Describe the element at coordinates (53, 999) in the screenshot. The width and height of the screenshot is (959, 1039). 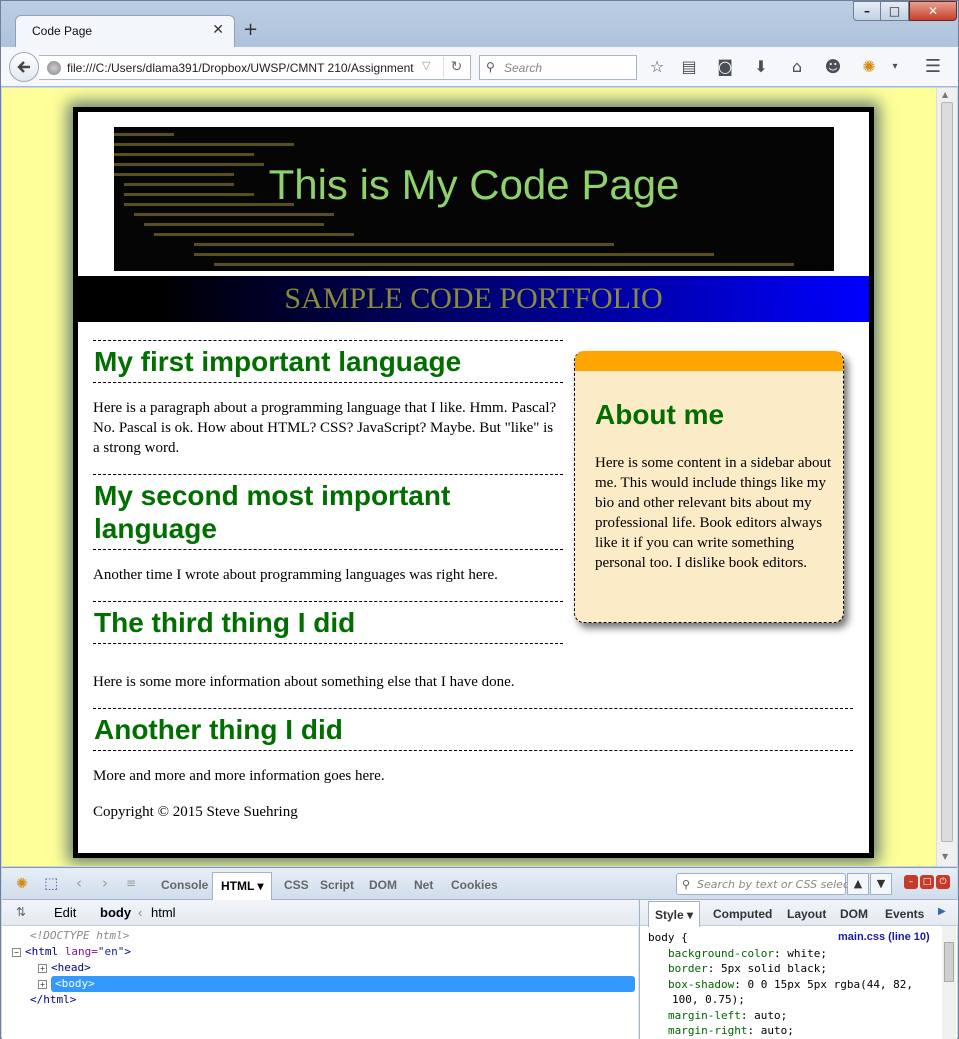
I see `html-close-tag: </html>` at that location.